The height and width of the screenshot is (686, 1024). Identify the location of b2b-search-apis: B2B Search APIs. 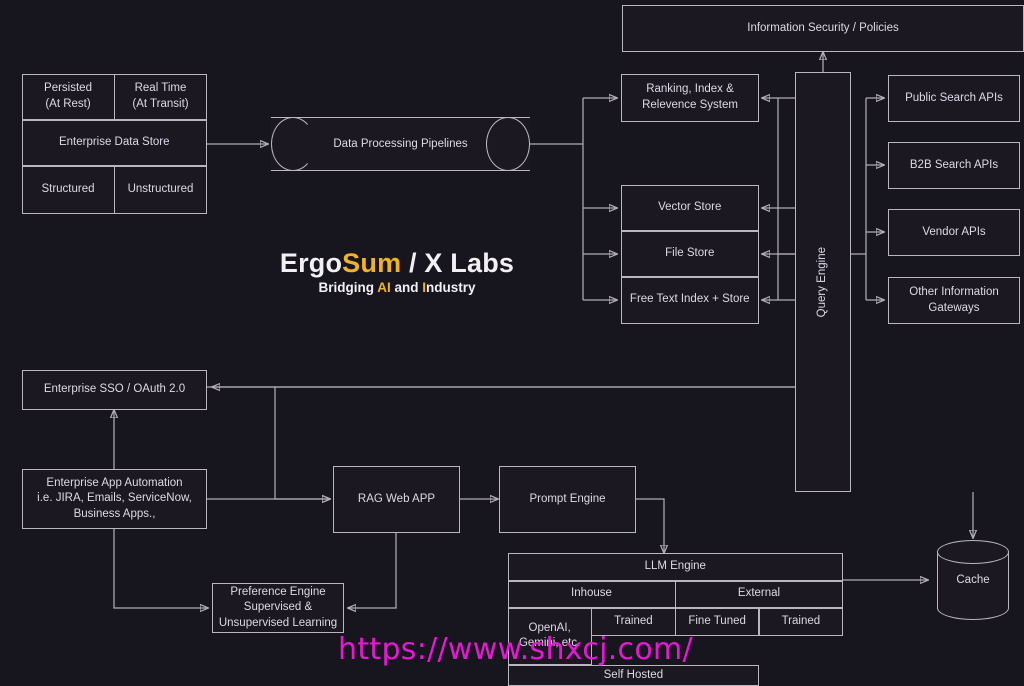
(954, 165).